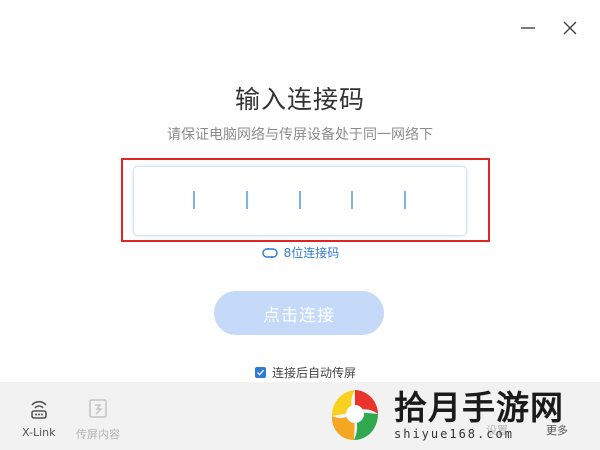 This screenshot has height=450, width=600. I want to click on share-content-button: 传屏内容, so click(98, 419).